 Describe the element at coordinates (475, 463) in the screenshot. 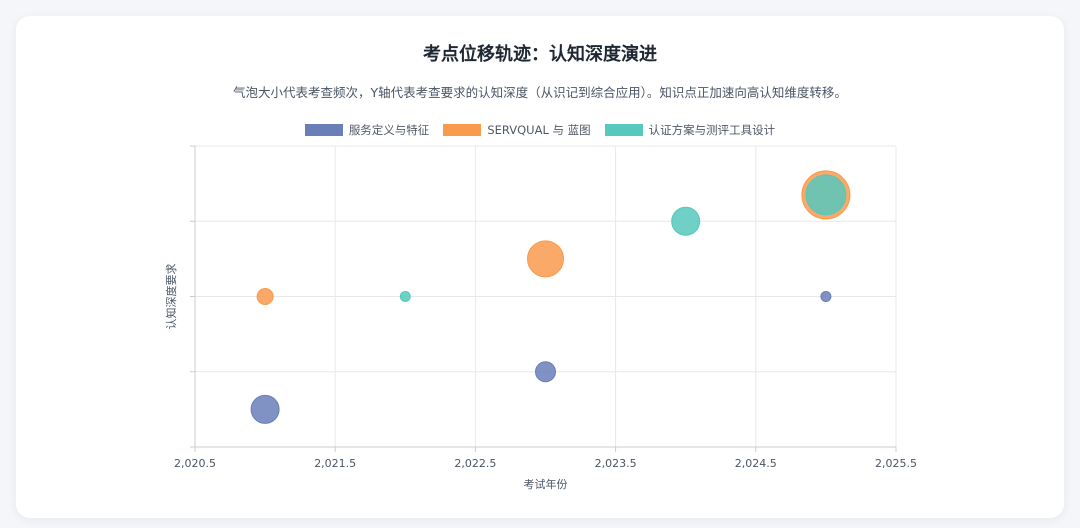

I see `x-tick-label: 2,022.5` at that location.